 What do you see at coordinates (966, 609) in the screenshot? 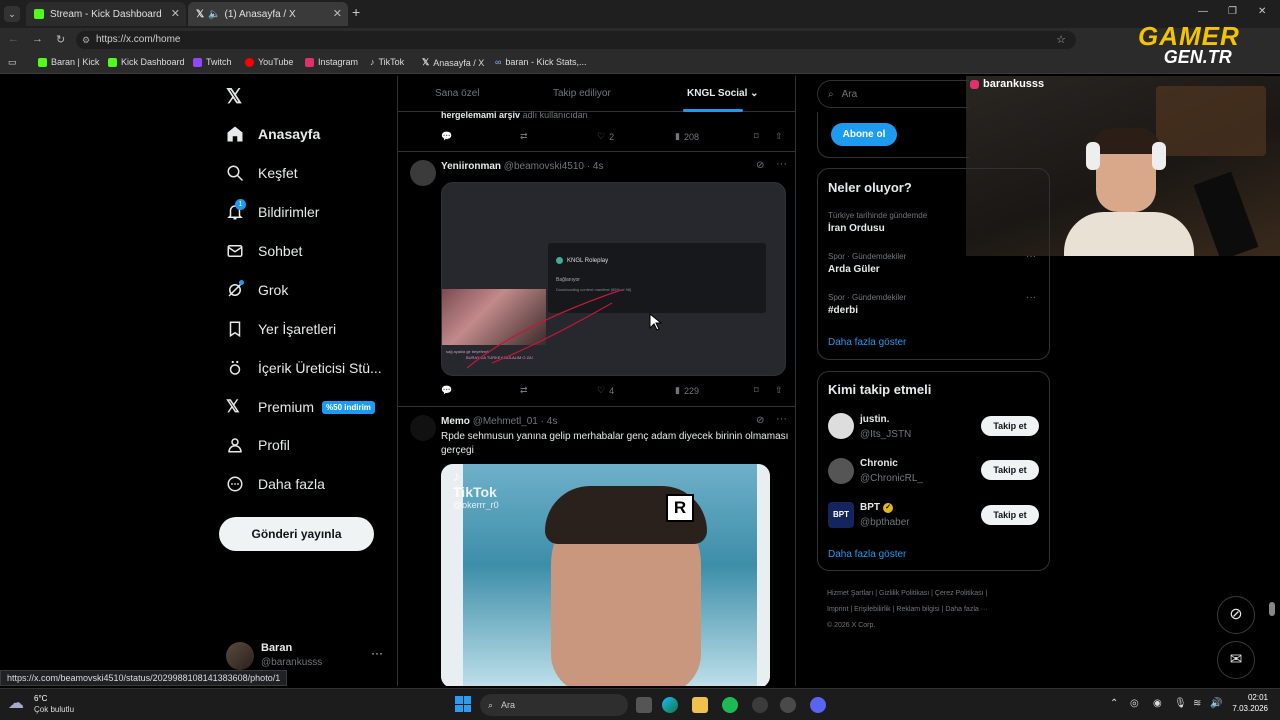
I see `footer-link: Daha fazla ···` at bounding box center [966, 609].